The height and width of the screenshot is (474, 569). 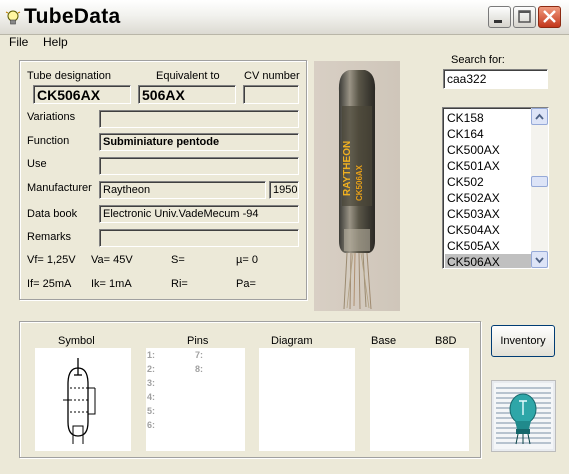 What do you see at coordinates (151, 397) in the screenshot?
I see `pin-label: 4:` at bounding box center [151, 397].